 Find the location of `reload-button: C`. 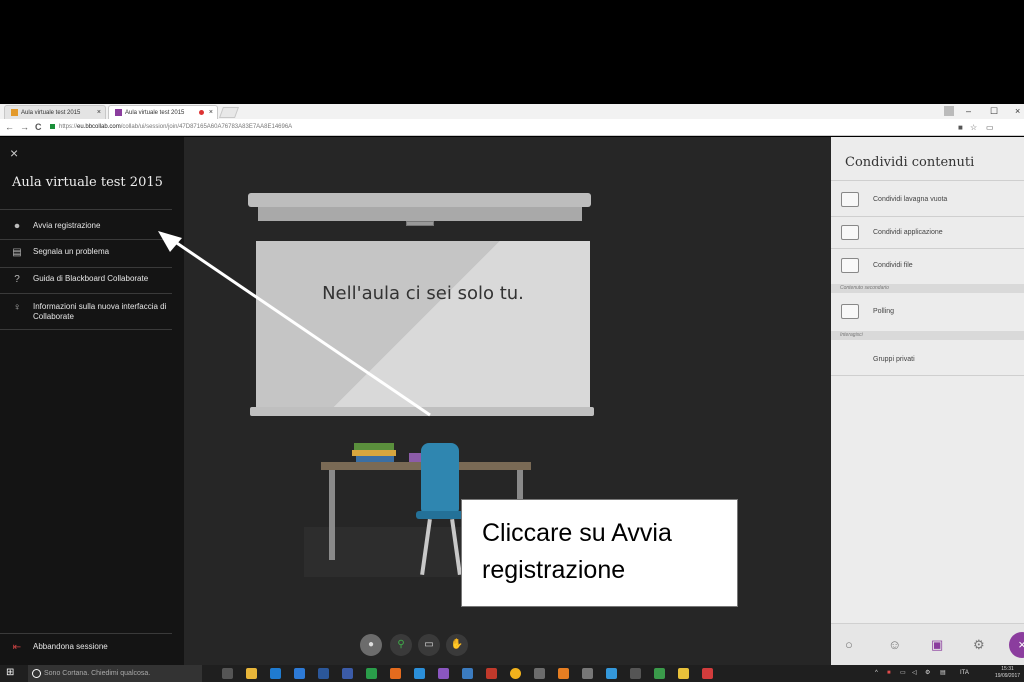

reload-button: C is located at coordinates (38, 127).